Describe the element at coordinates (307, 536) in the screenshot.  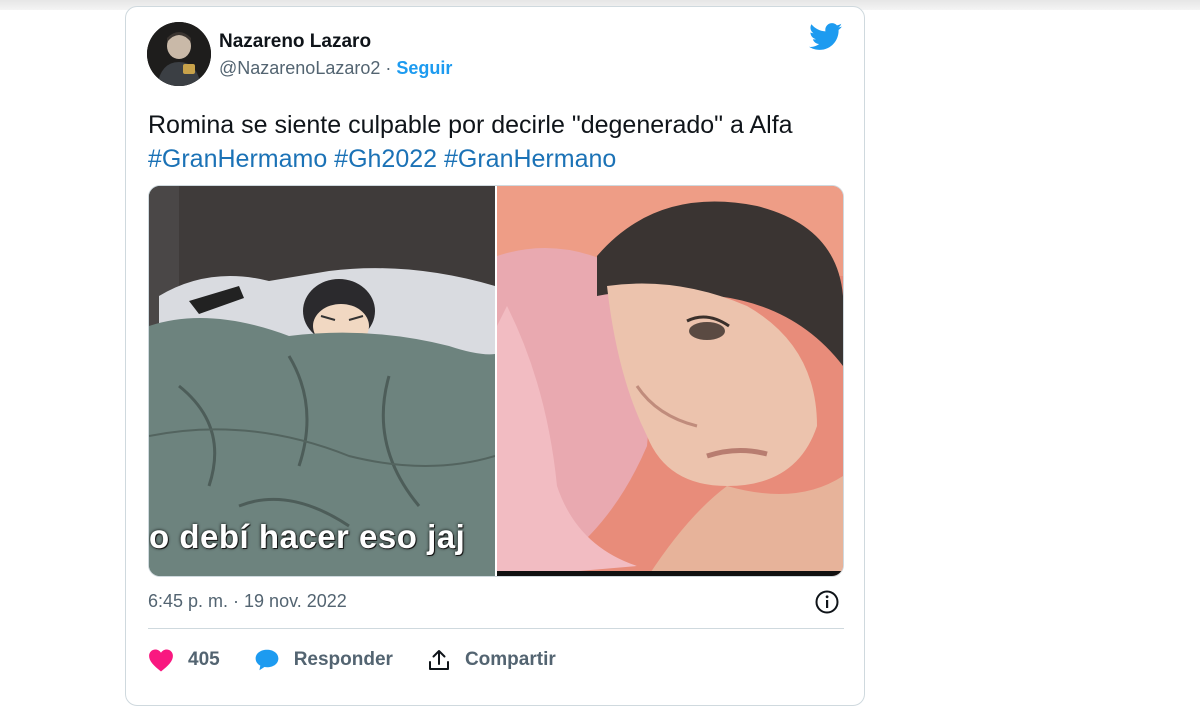
I see `meme-caption: o debí hacer eso jaj` at that location.